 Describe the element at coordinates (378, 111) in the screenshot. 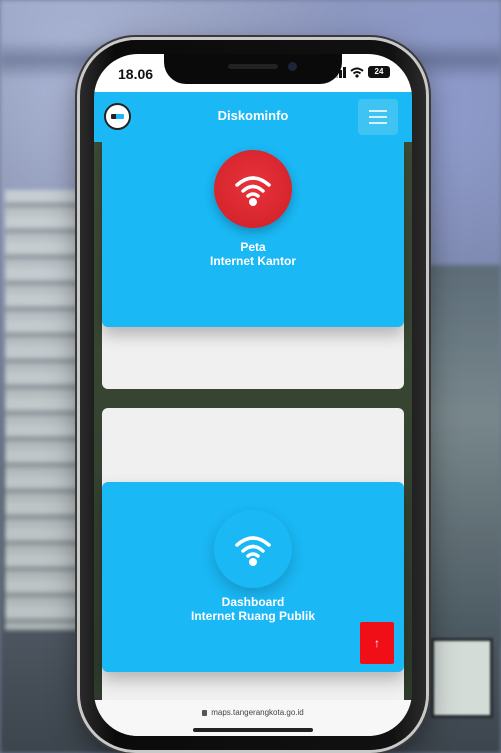

I see `hamburger-menu-icon` at that location.